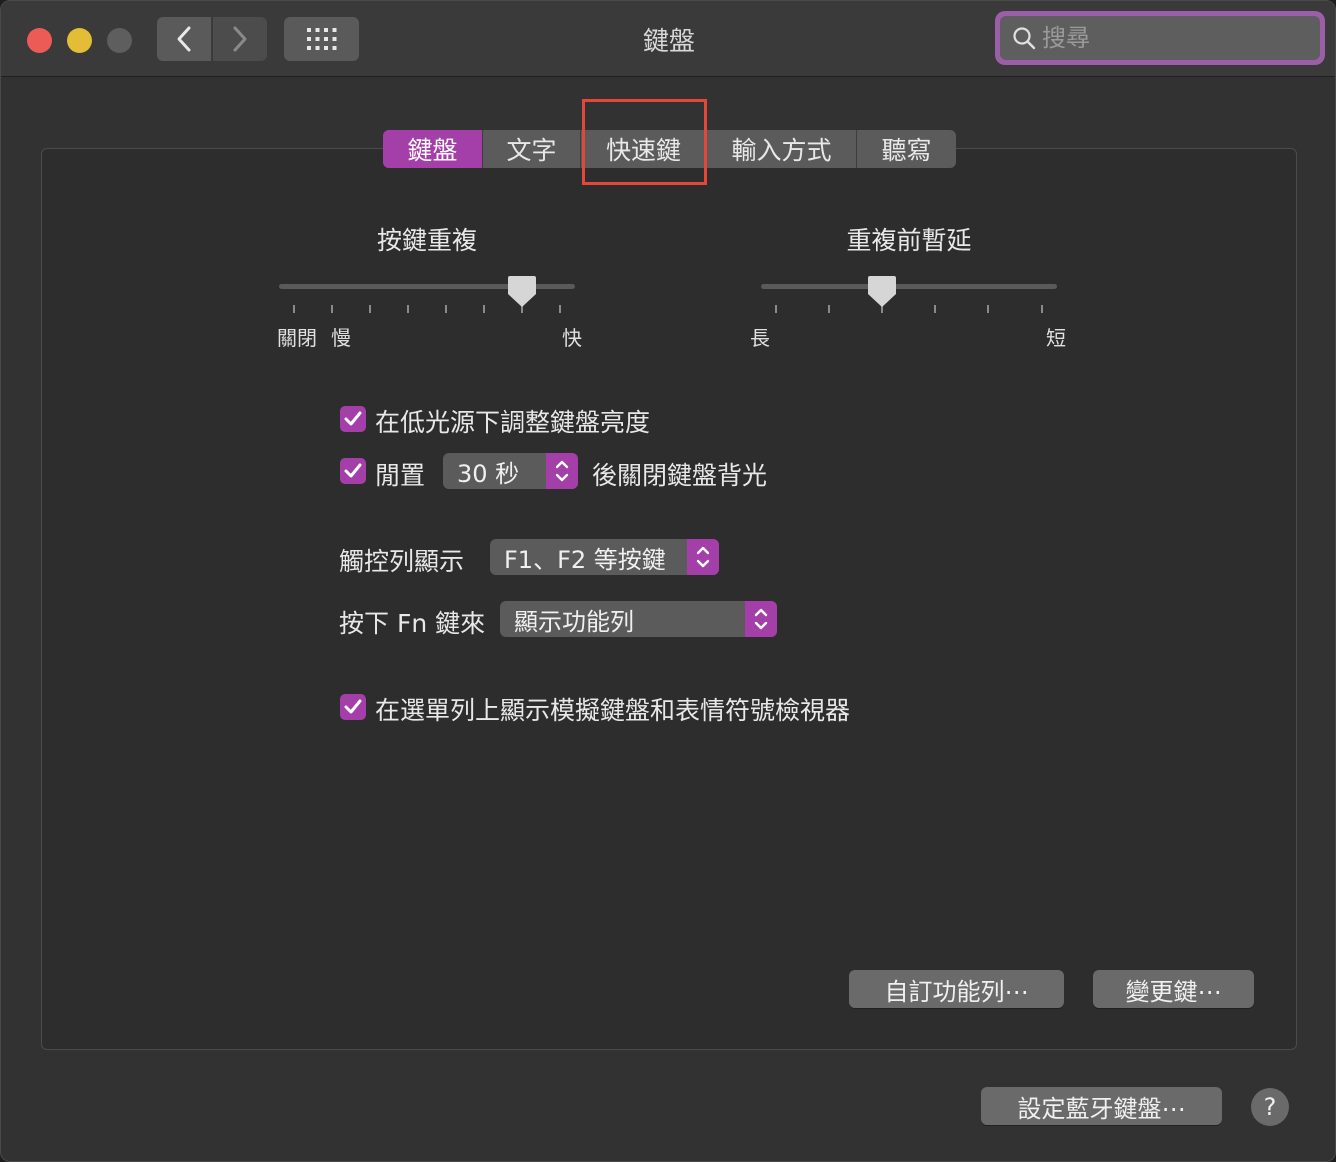 The width and height of the screenshot is (1336, 1162). I want to click on touchbar-shows-popup: F1、F2 等按鍵, so click(604, 557).